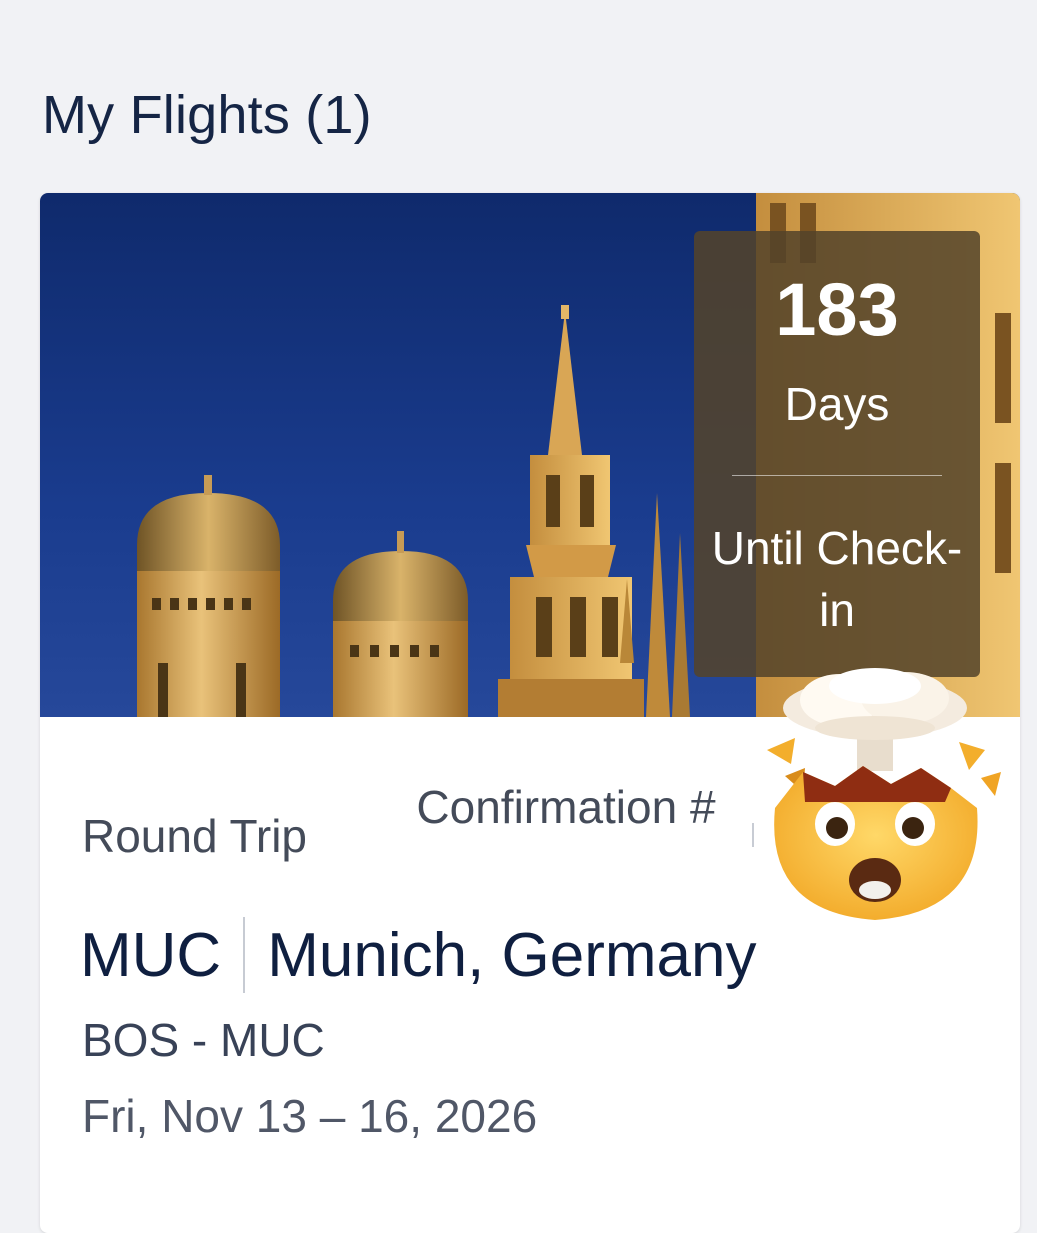  Describe the element at coordinates (837, 475) in the screenshot. I see `countdown-divider` at that location.